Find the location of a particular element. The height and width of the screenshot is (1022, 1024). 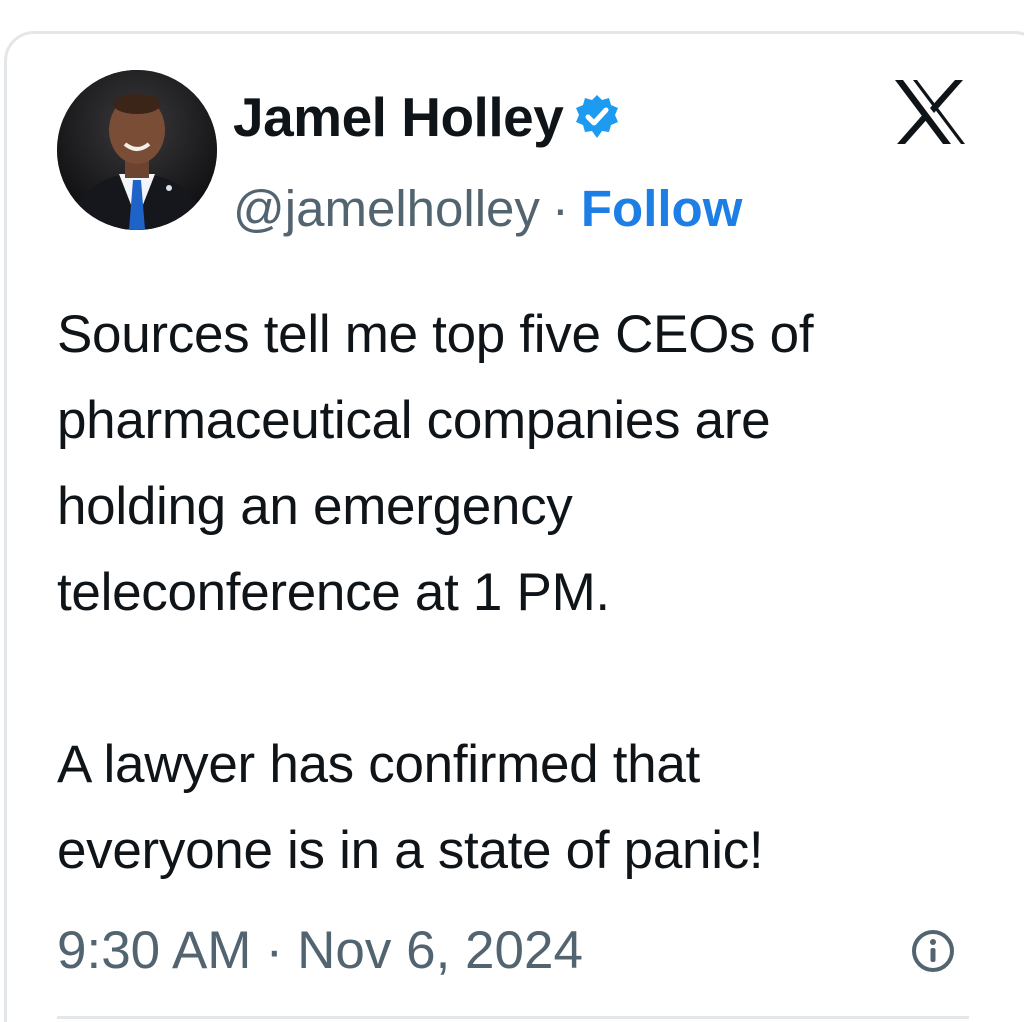

display-name: Jamel Holley is located at coordinates (398, 117).